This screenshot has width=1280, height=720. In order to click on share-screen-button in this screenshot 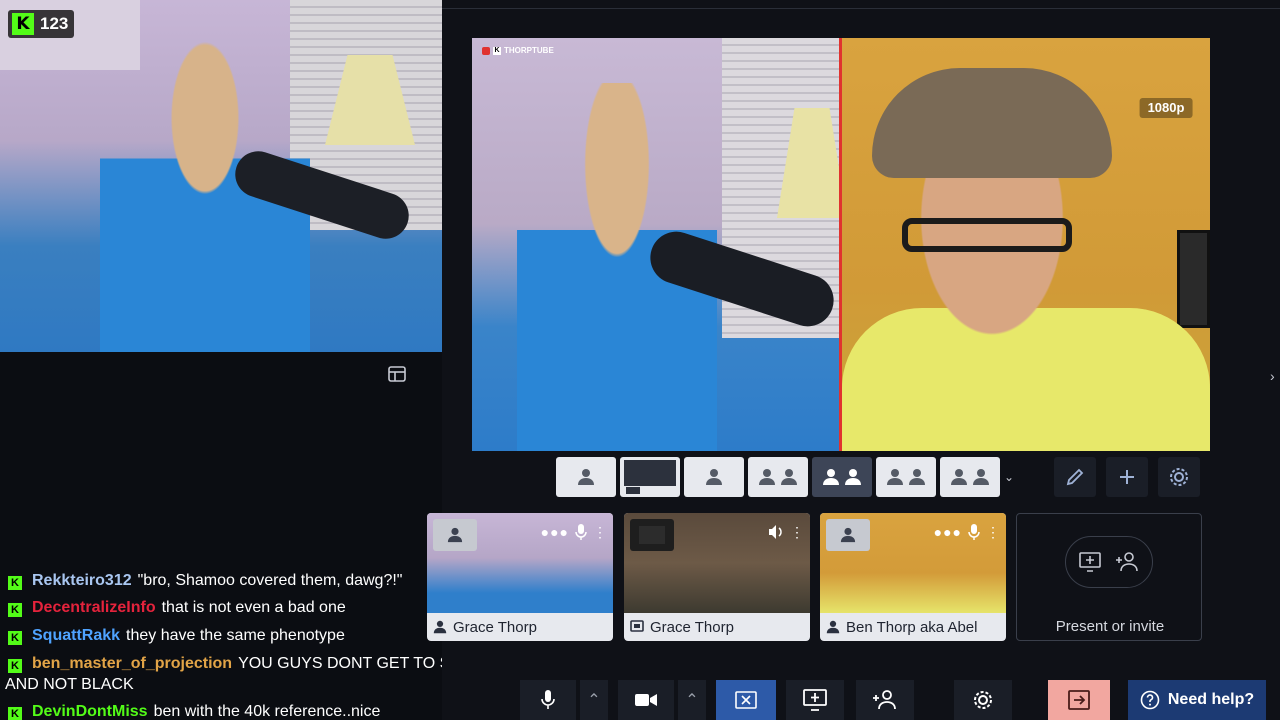, I will do `click(815, 700)`.